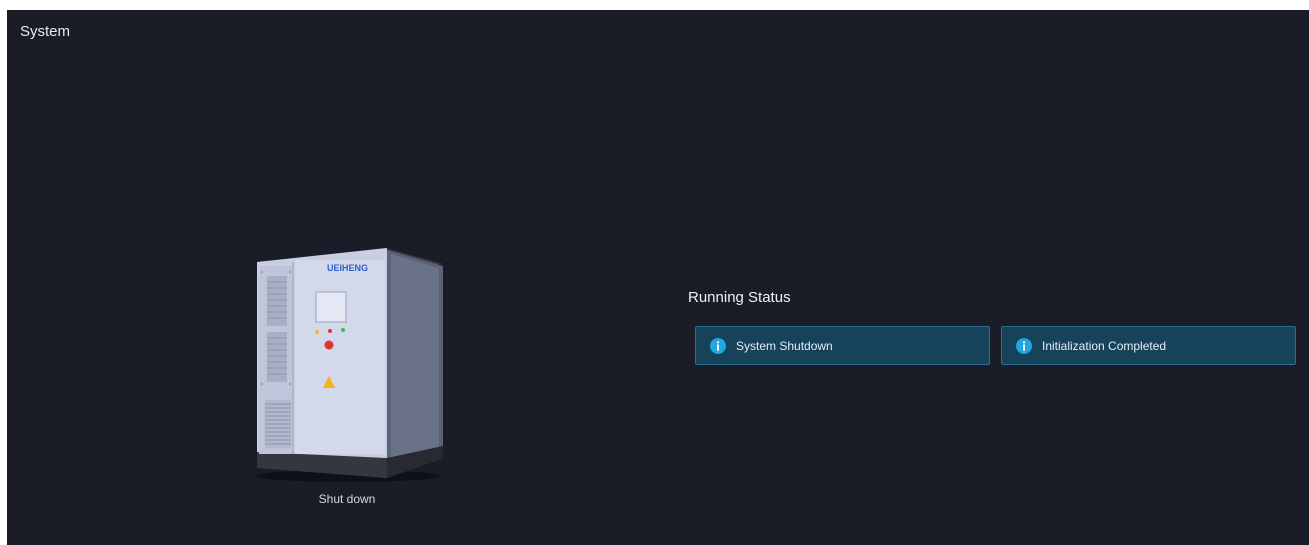 This screenshot has width=1309, height=545. I want to click on running-status-title: Running Status, so click(739, 297).